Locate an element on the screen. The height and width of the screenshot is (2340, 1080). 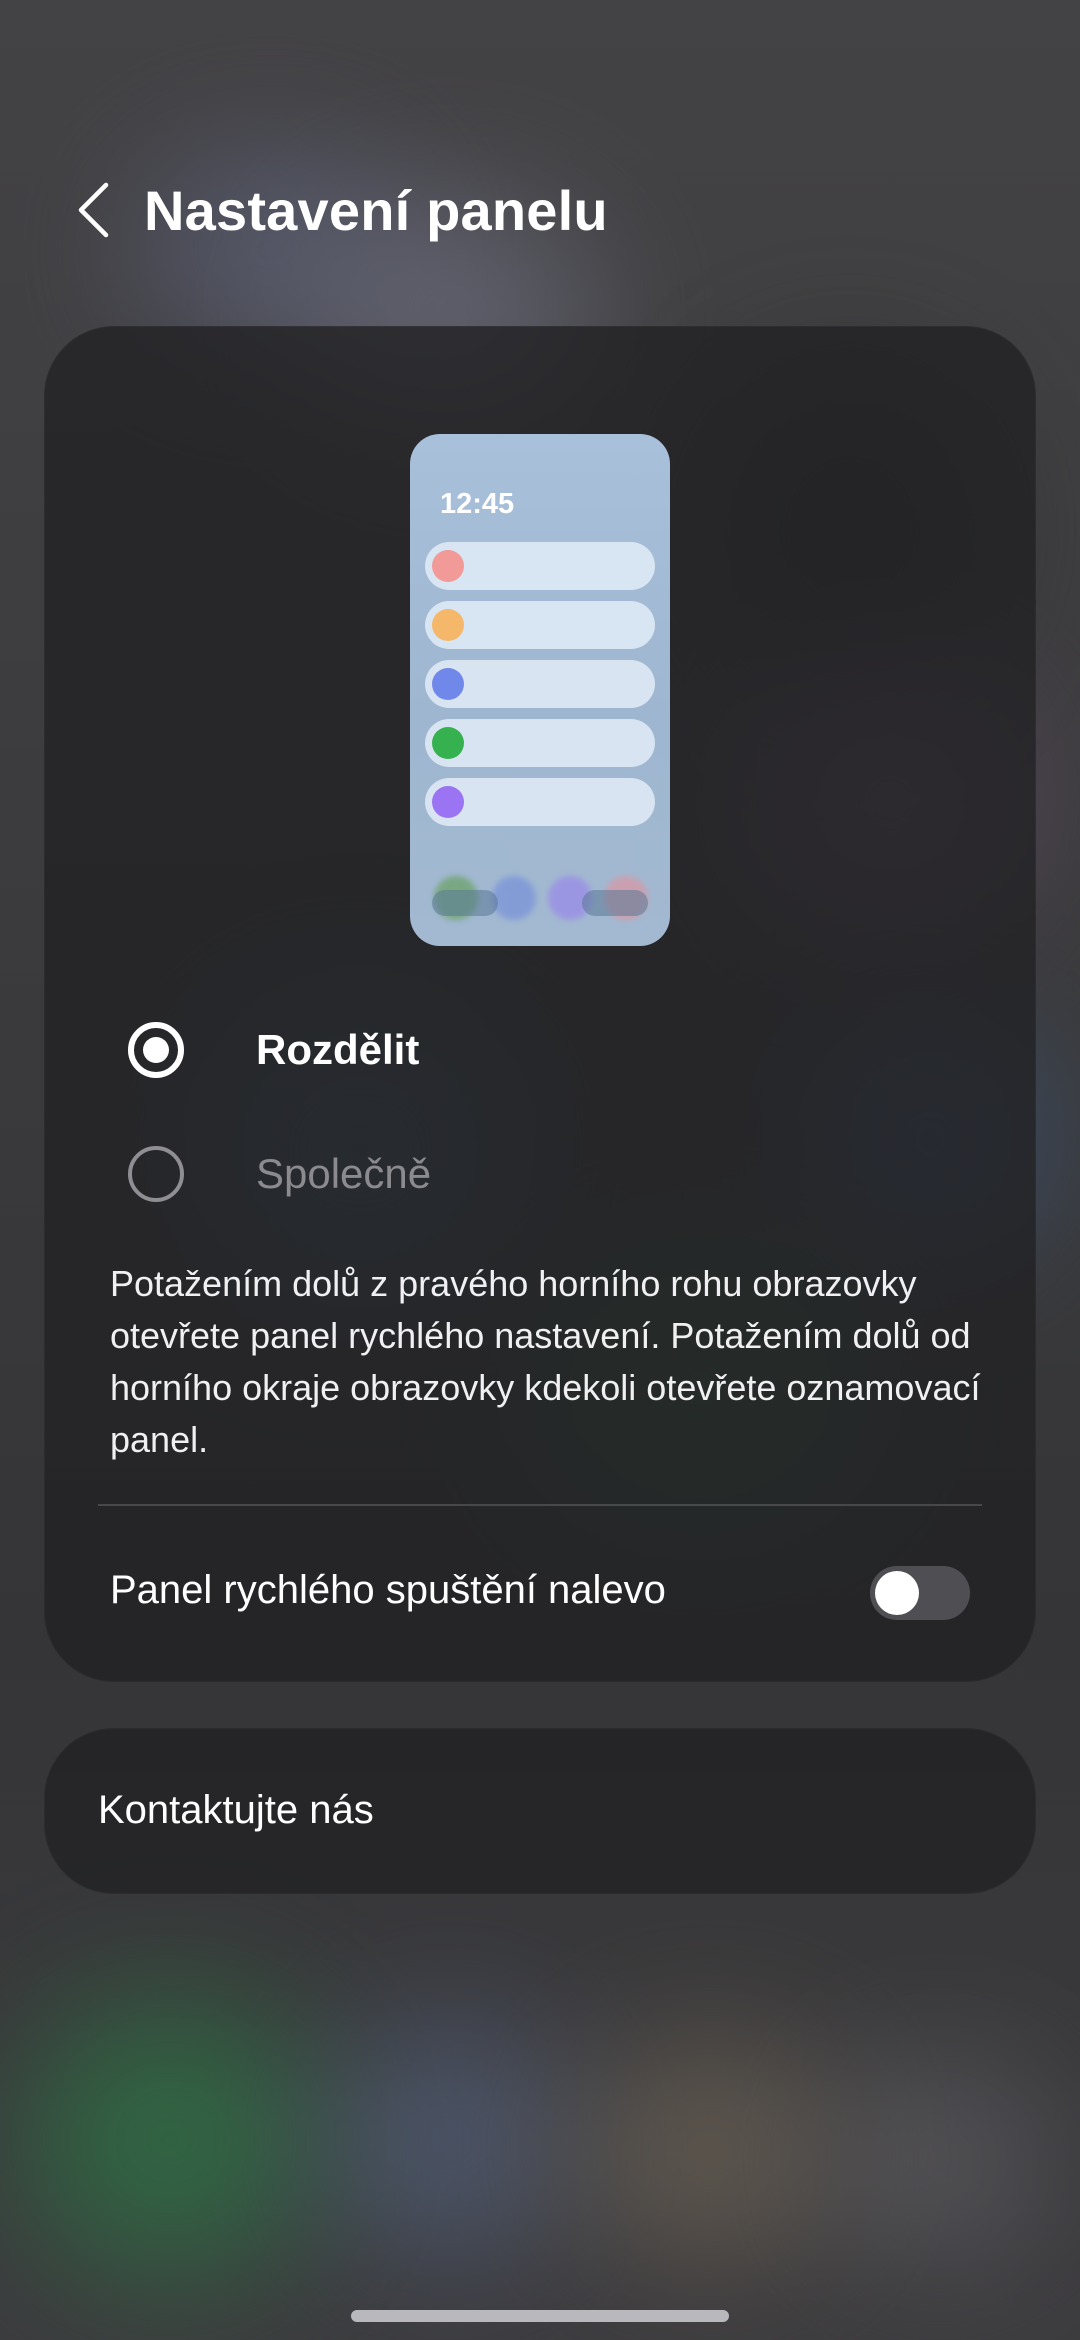
quick-launch-left-label: Panel rychlého spuštění nalevo is located at coordinates (388, 1590).